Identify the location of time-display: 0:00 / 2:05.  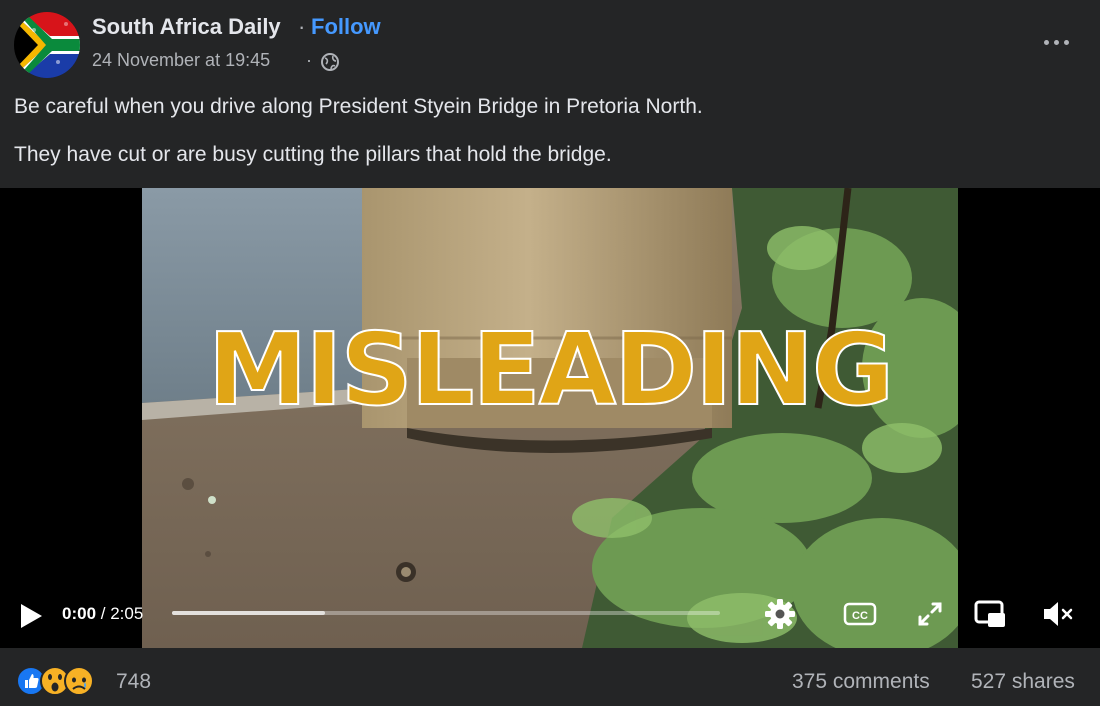
(102, 614).